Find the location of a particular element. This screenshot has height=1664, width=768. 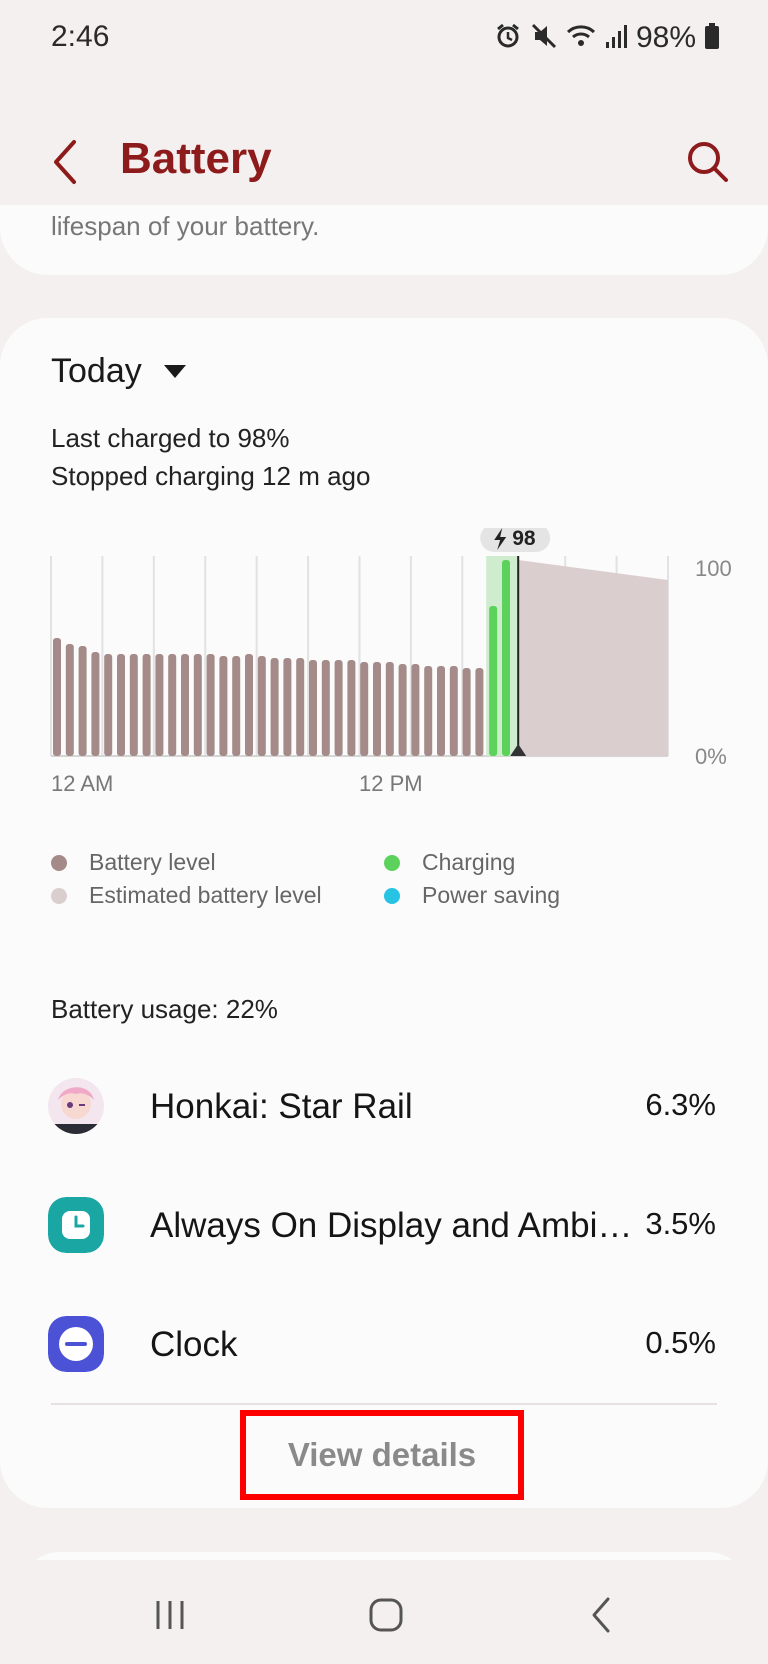

legend-right: Charging Power saving is located at coordinates (472, 879).